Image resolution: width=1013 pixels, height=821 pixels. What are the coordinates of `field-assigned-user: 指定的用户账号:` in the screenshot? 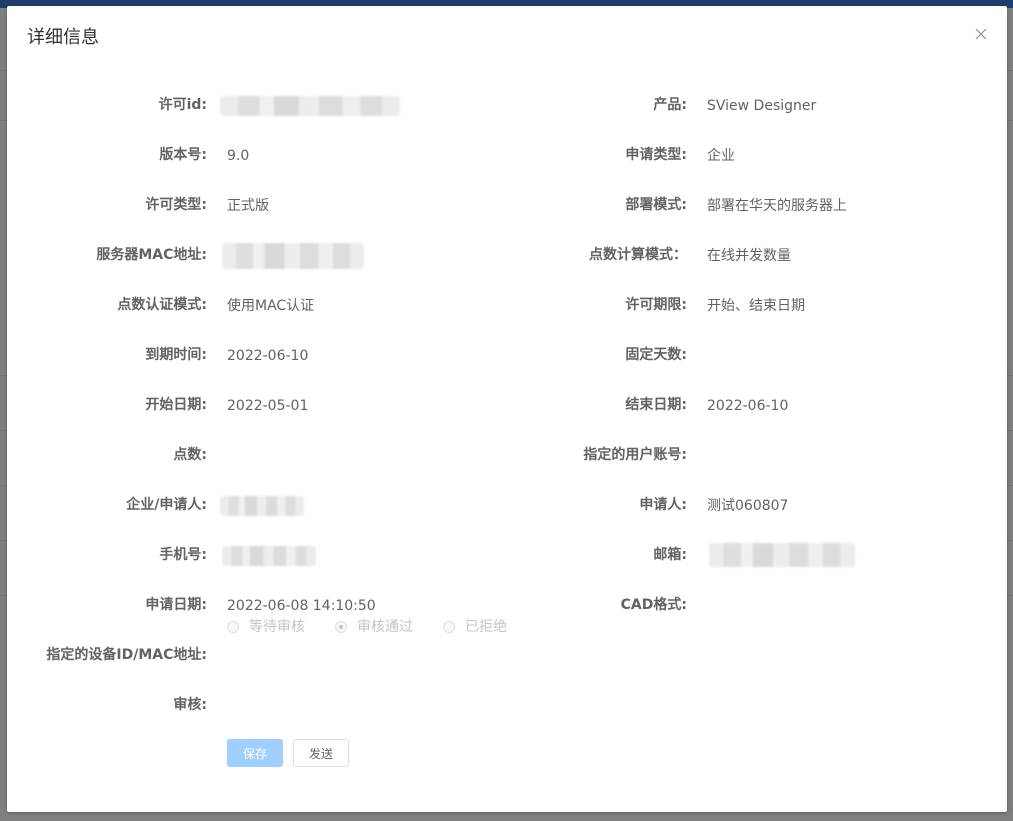 It's located at (747, 456).